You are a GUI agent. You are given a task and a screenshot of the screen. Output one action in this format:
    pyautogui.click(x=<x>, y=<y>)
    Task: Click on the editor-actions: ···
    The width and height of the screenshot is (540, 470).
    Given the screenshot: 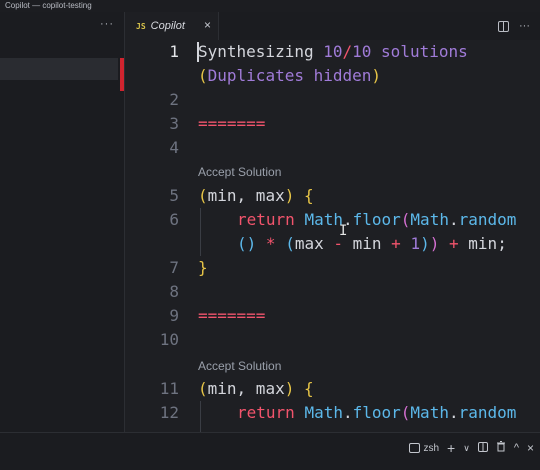 What is the action you would take?
    pyautogui.click(x=519, y=26)
    